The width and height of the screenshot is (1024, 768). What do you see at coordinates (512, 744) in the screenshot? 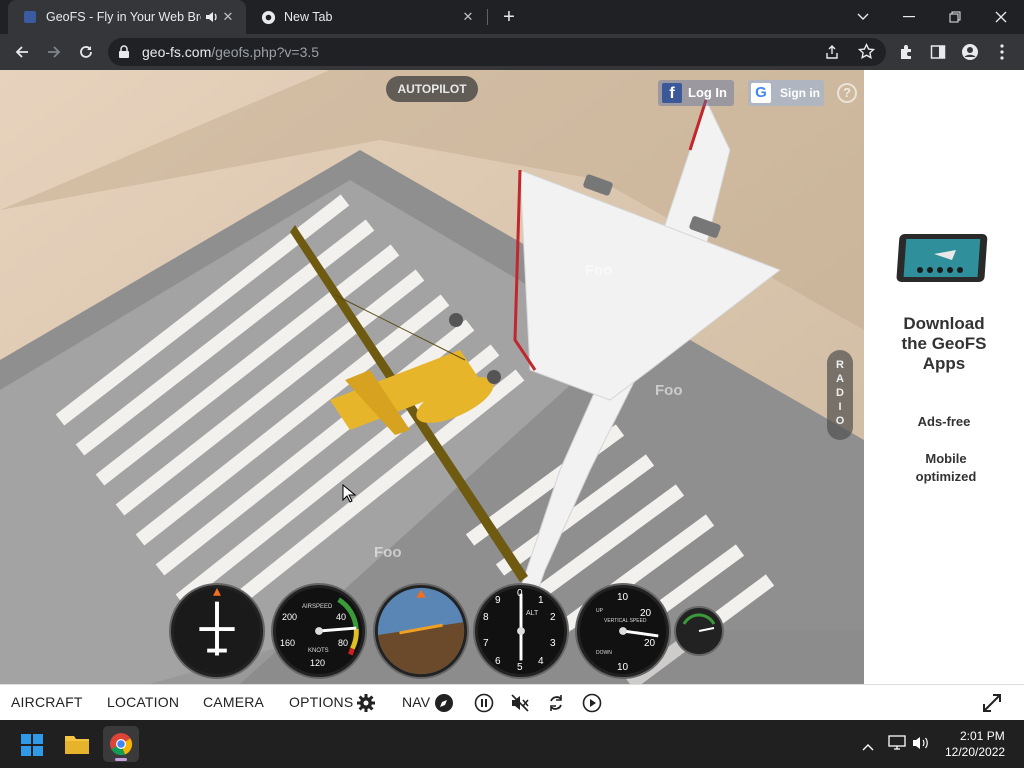
I see `windows-taskbar: 2:01 PM 12/20/2022` at bounding box center [512, 744].